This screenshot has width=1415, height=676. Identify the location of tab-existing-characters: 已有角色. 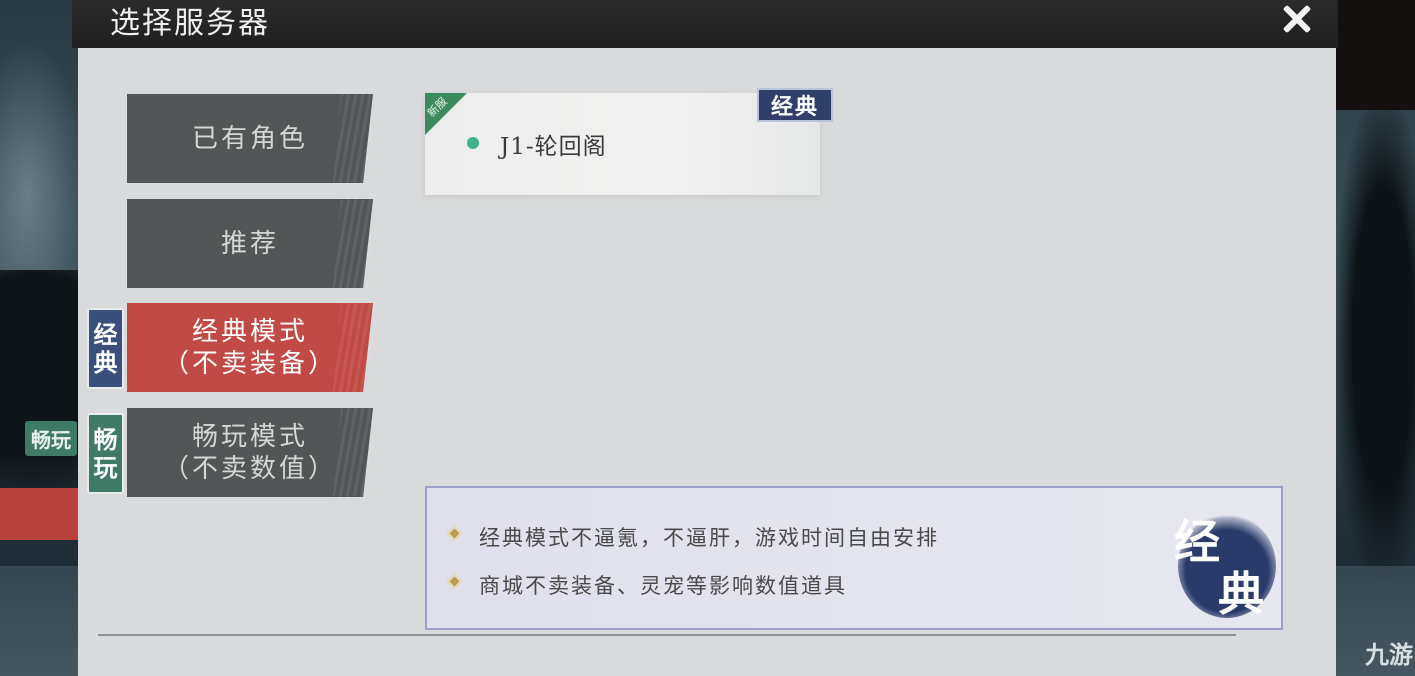
(250, 138).